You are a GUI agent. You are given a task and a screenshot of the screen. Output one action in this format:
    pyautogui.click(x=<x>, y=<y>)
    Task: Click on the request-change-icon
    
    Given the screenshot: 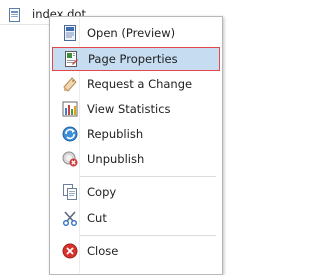 What is the action you would take?
    pyautogui.click(x=70, y=84)
    